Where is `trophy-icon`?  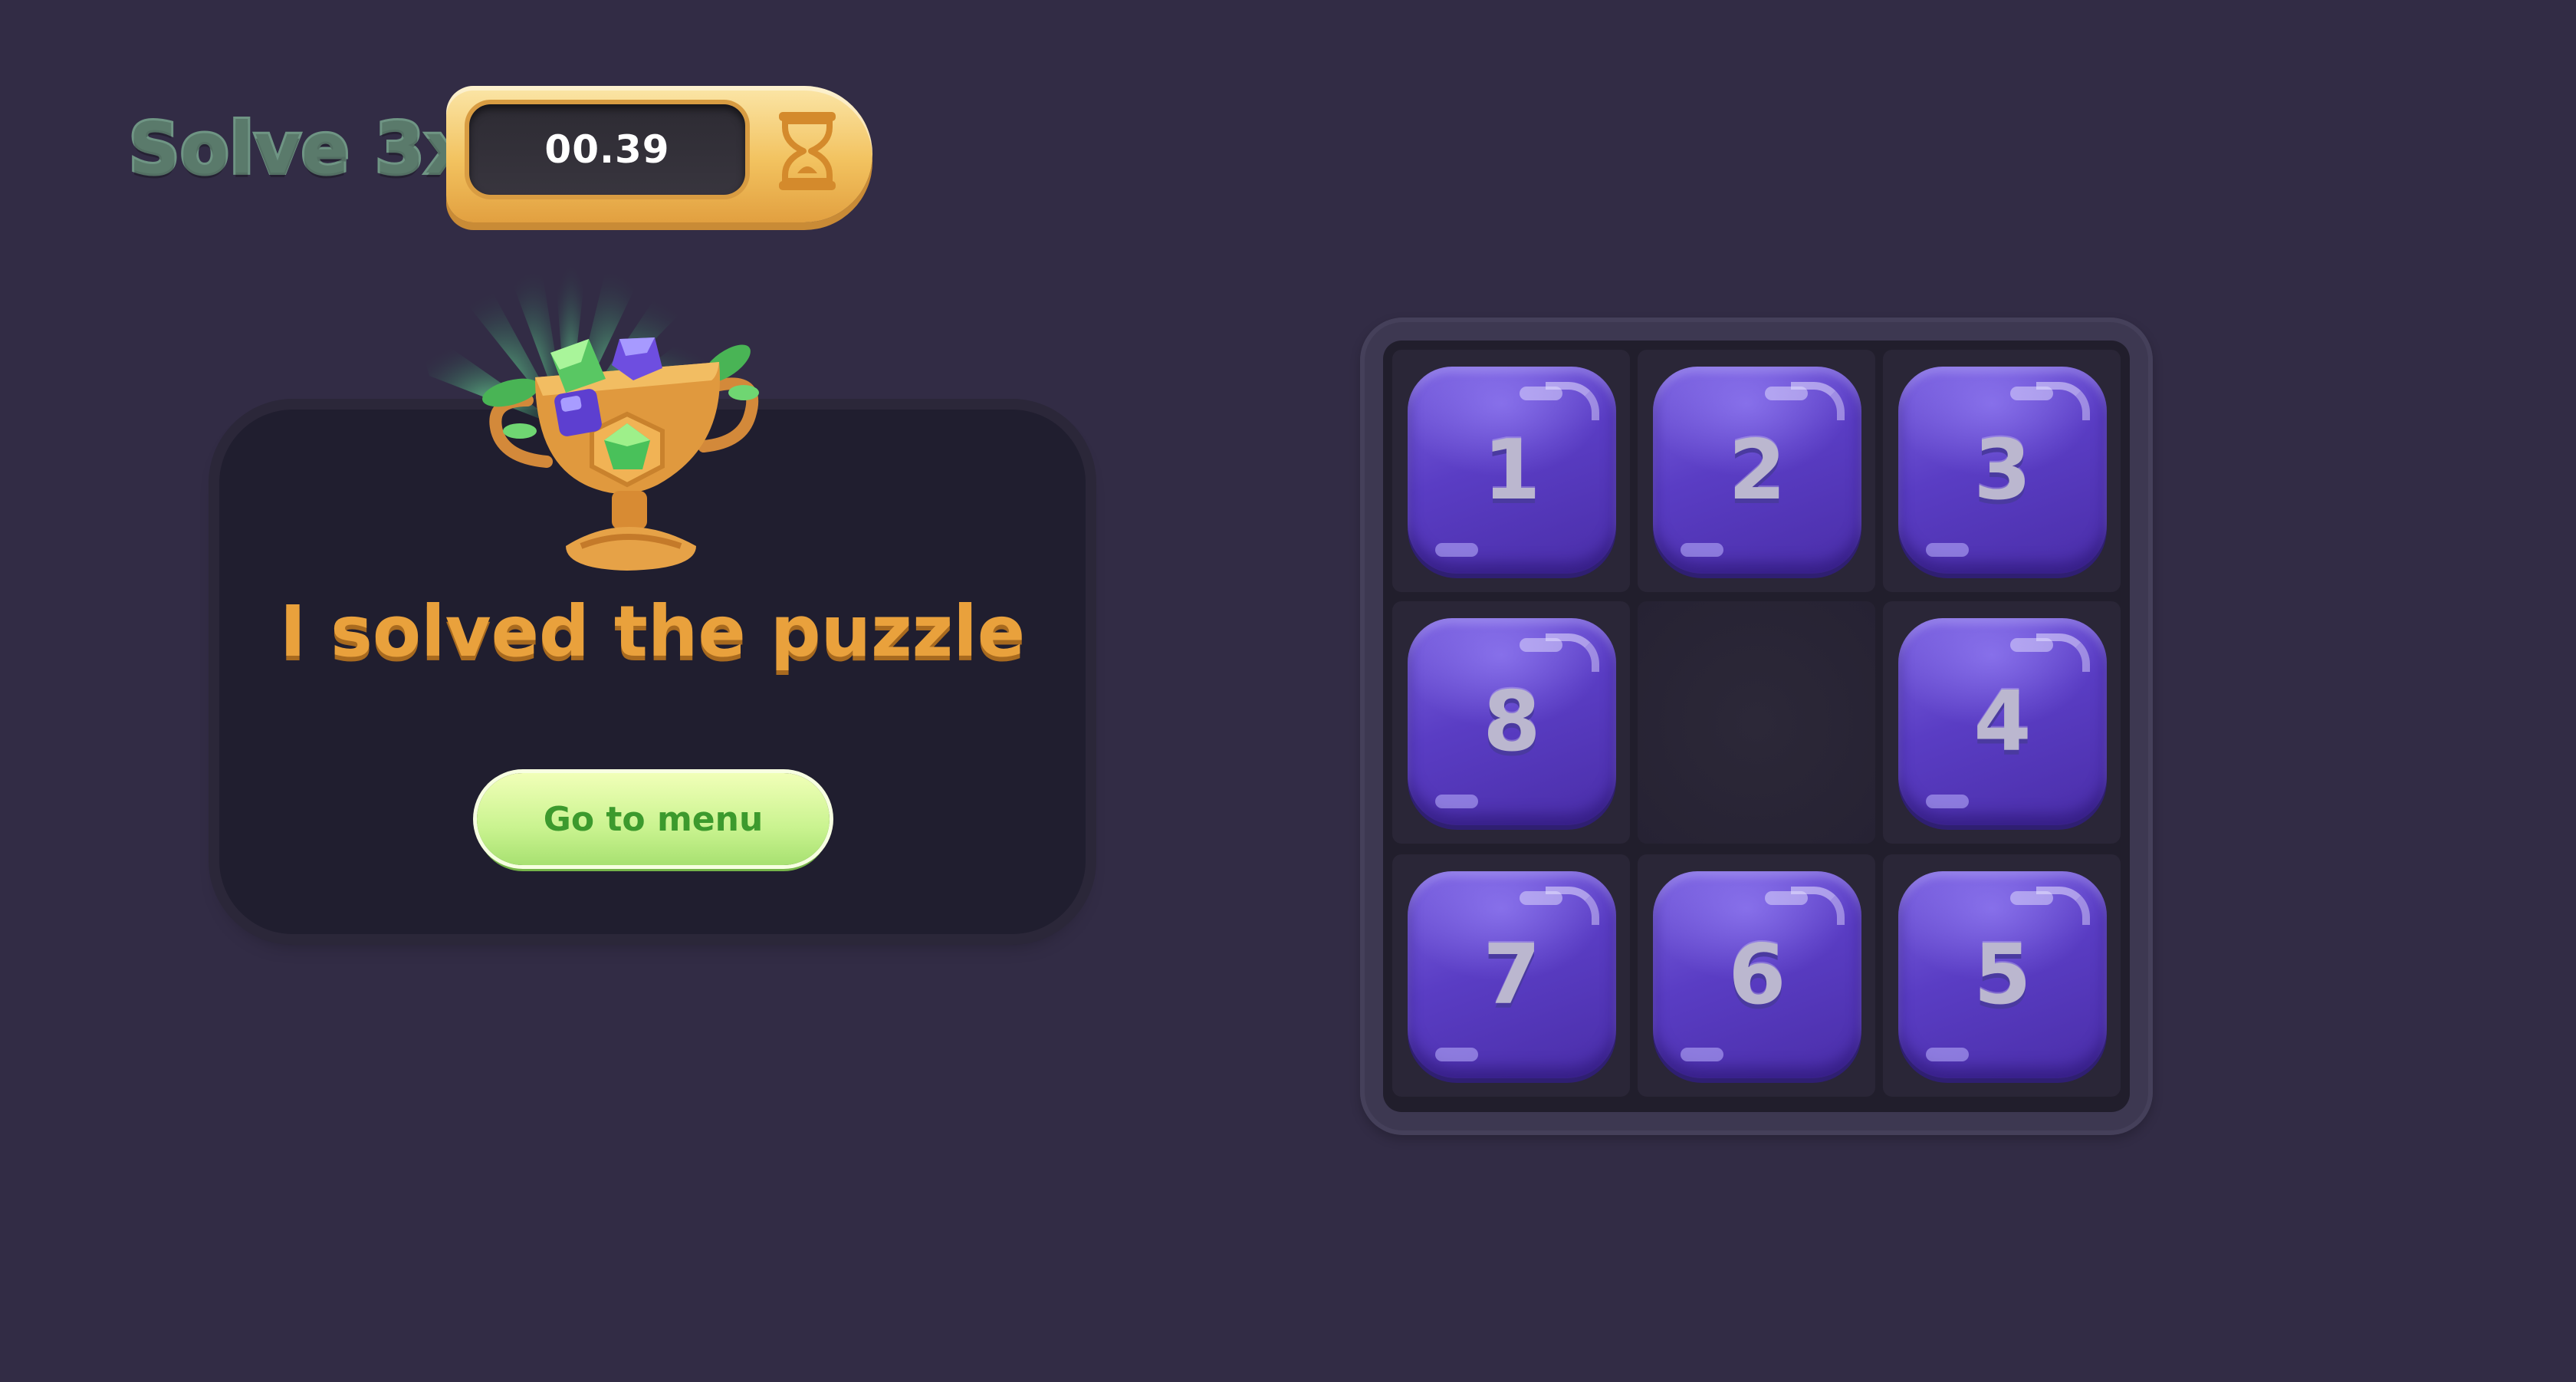 trophy-icon is located at coordinates (620, 454).